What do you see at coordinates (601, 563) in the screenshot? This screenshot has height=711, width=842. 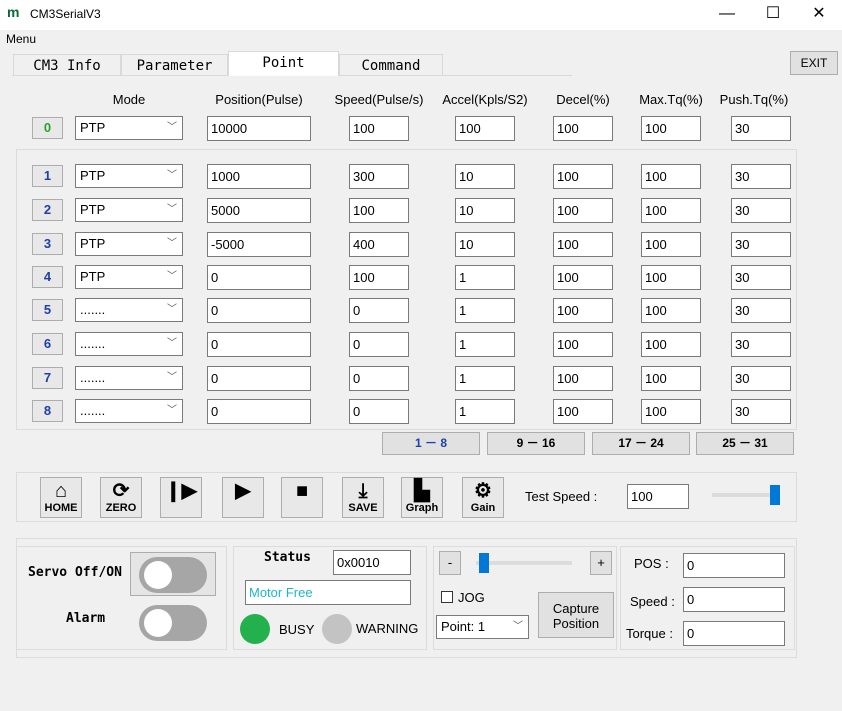 I see `jog-plus-button: +` at bounding box center [601, 563].